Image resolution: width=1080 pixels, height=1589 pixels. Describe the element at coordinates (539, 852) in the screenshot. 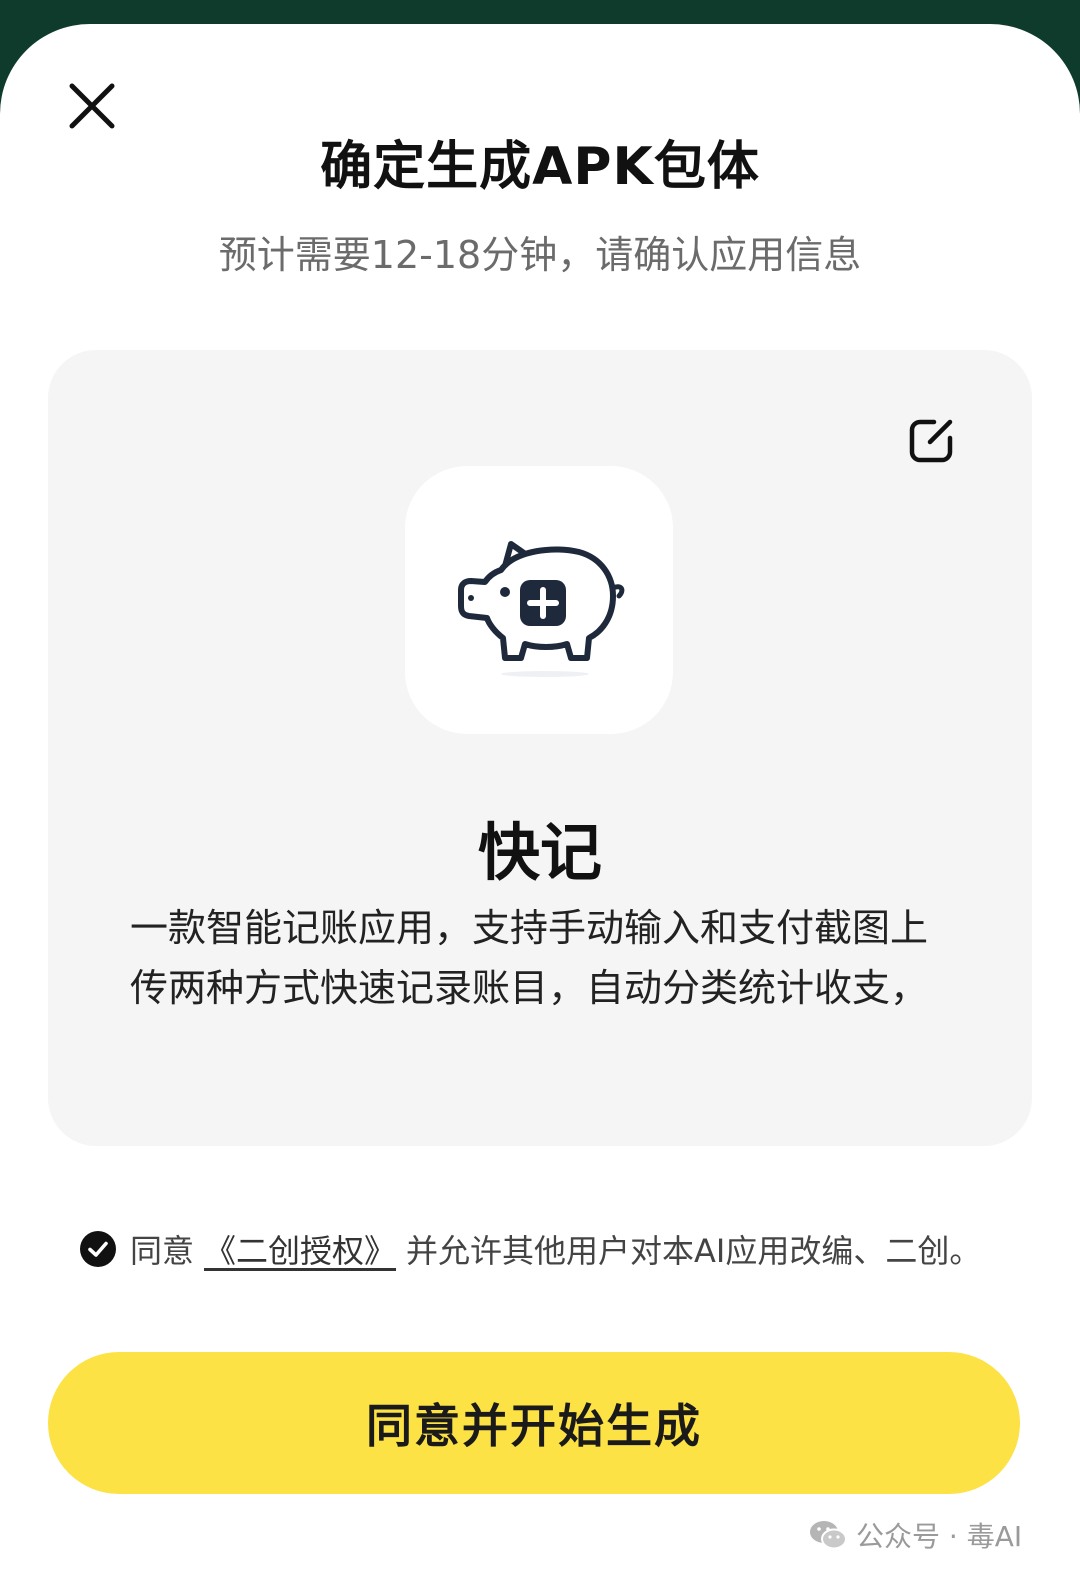

I see `app-name: 快记` at that location.